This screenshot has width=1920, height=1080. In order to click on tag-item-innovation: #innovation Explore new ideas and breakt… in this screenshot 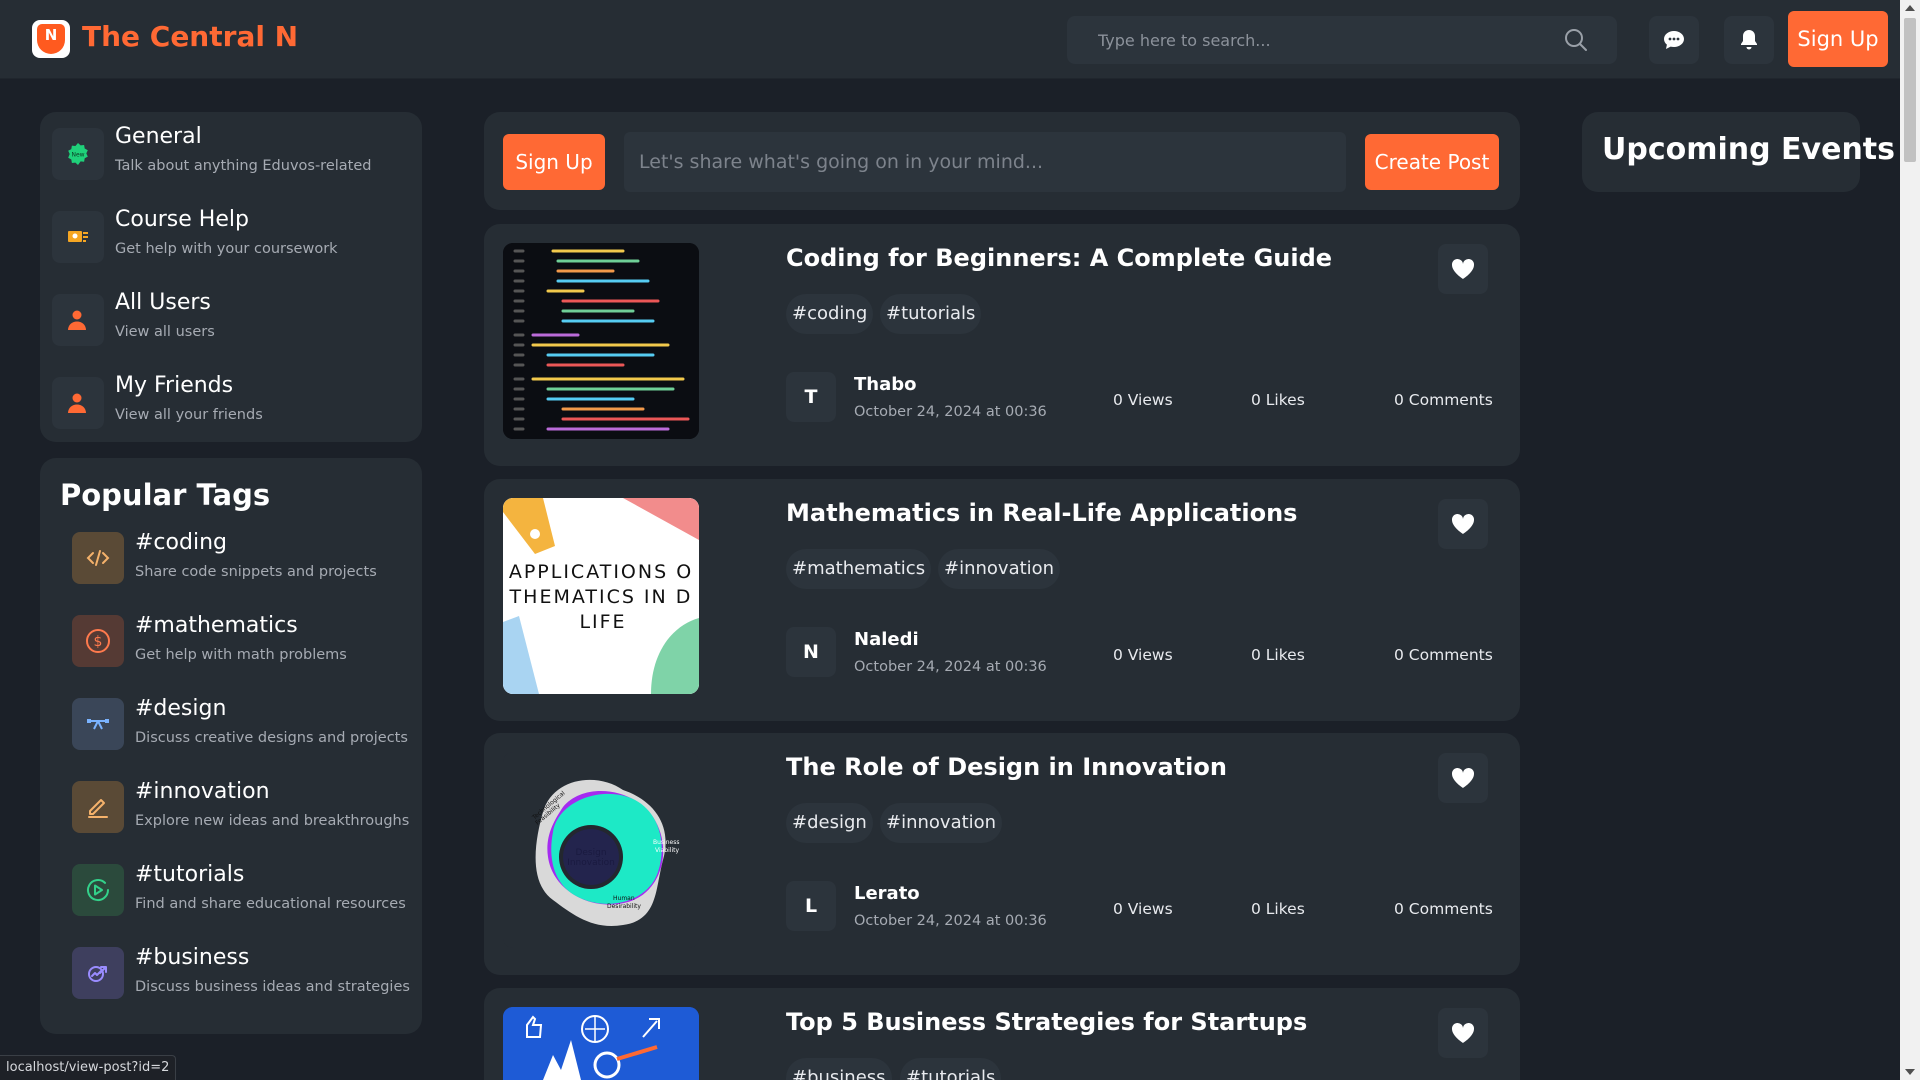, I will do `click(242, 811)`.